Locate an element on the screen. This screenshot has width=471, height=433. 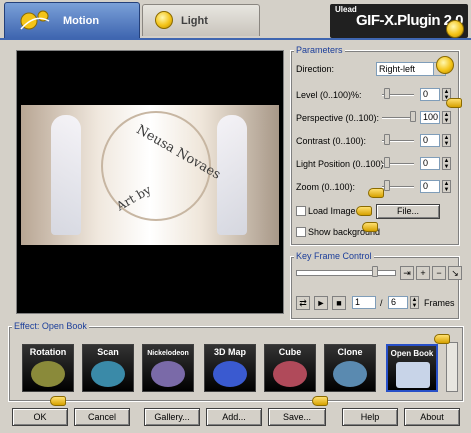
help-button: Help is located at coordinates (370, 417).